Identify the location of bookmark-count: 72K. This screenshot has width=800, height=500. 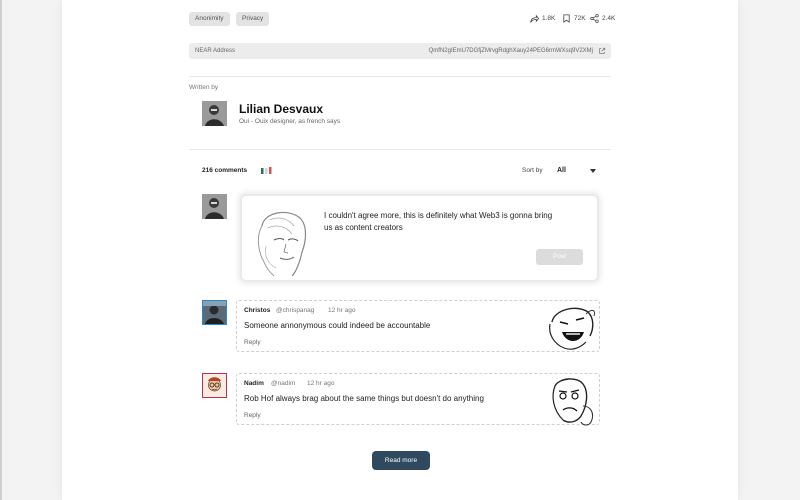
(580, 18).